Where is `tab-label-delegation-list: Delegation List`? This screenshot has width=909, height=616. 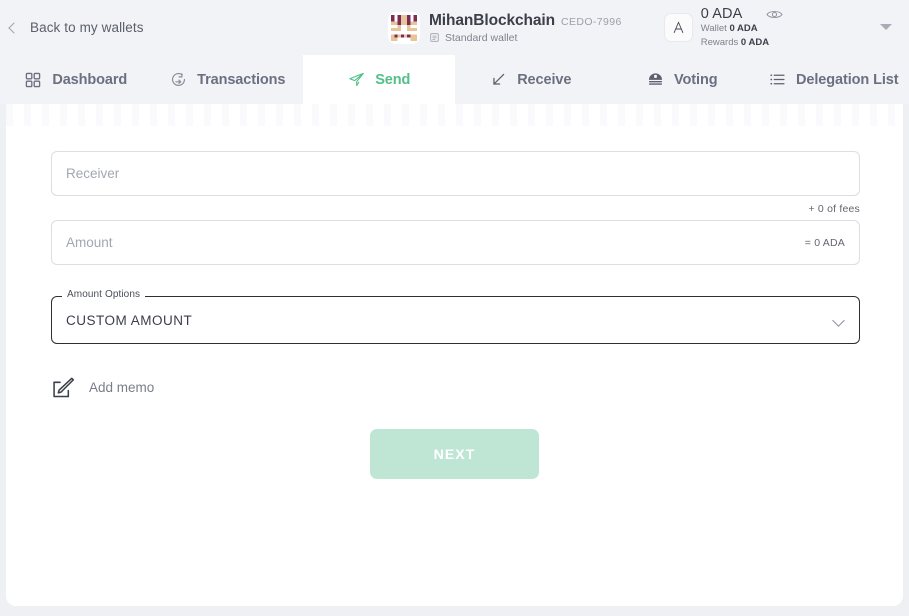
tab-label-delegation-list: Delegation List is located at coordinates (847, 79).